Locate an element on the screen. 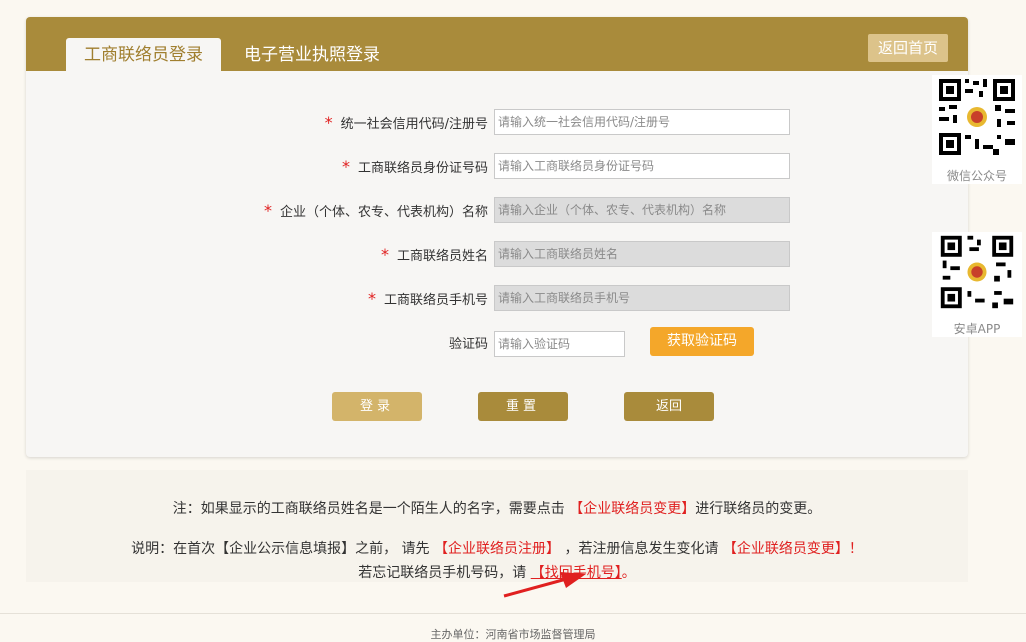 The width and height of the screenshot is (1026, 642). get-captcha-button: 获取验证码 is located at coordinates (702, 341).